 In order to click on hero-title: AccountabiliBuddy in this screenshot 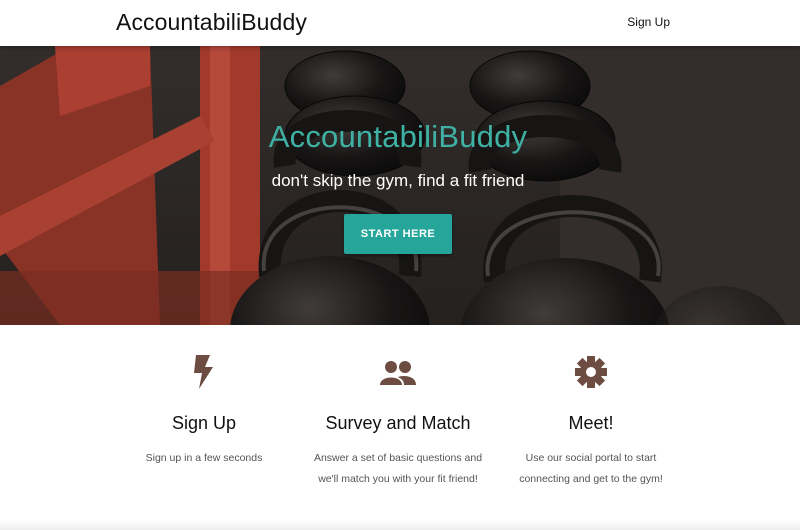, I will do `click(398, 136)`.